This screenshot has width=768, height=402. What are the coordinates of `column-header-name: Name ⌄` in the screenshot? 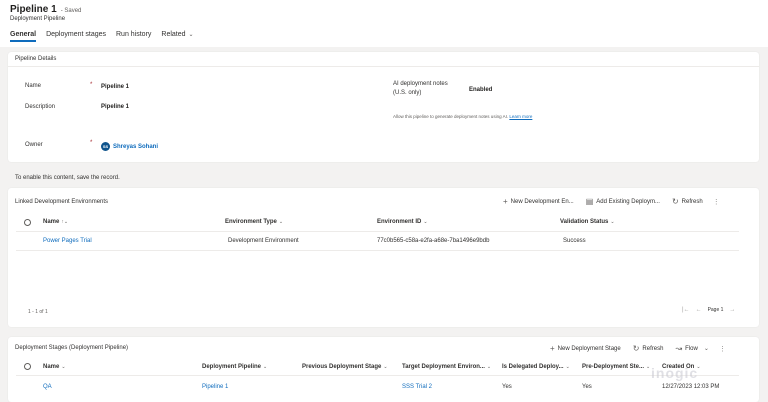 It's located at (54, 367).